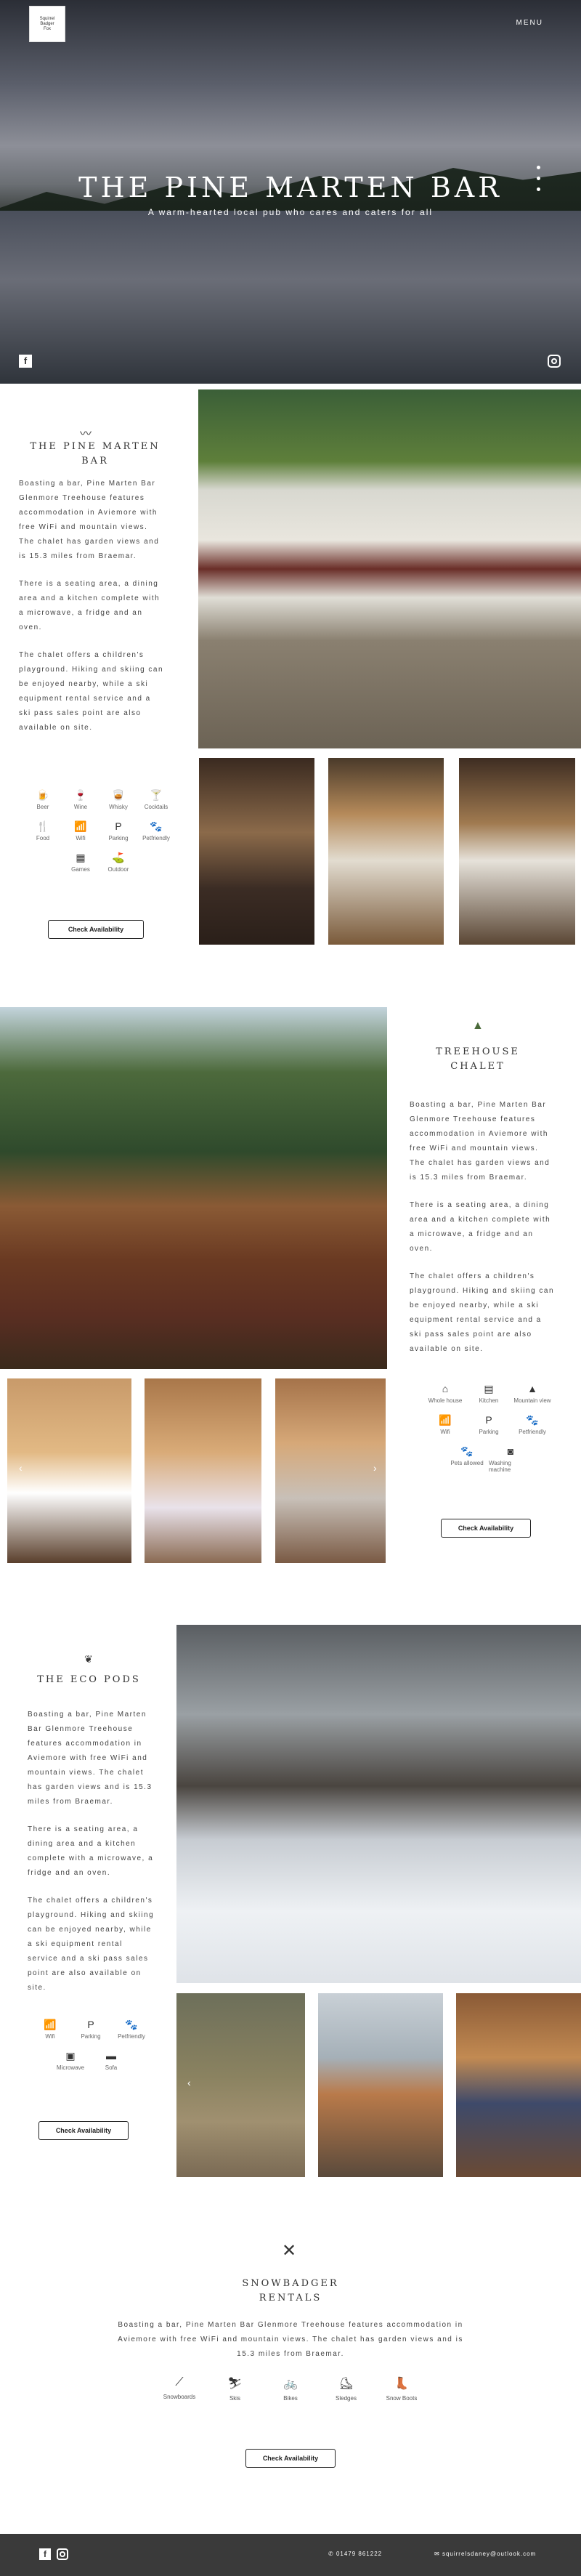 This screenshot has height=2576, width=581. What do you see at coordinates (118, 858) in the screenshot?
I see `outdoor-icon: ⛳` at bounding box center [118, 858].